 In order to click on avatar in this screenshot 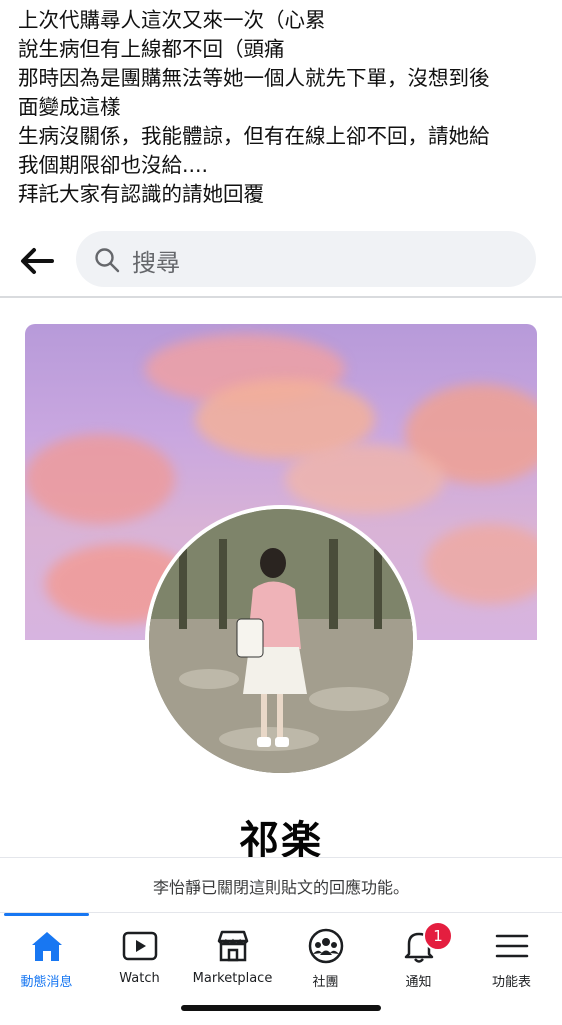, I will do `click(281, 641)`.